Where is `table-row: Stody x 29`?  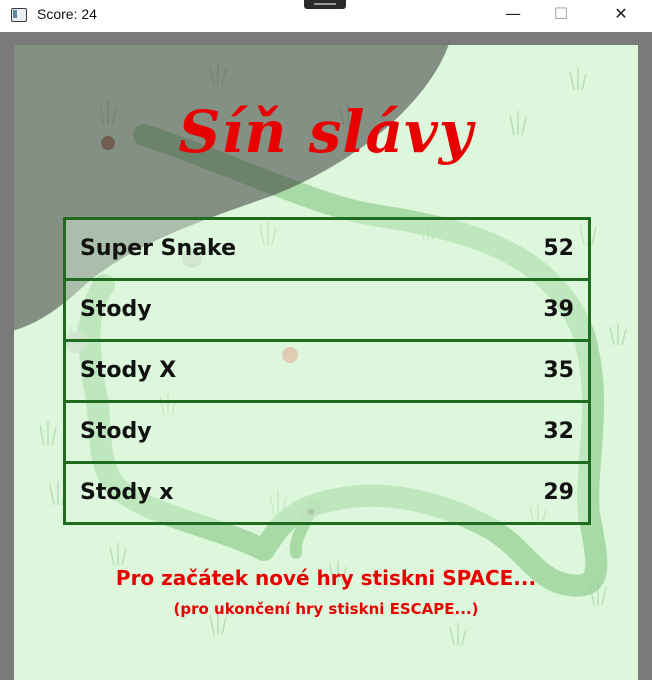
table-row: Stody x 29 is located at coordinates (327, 491).